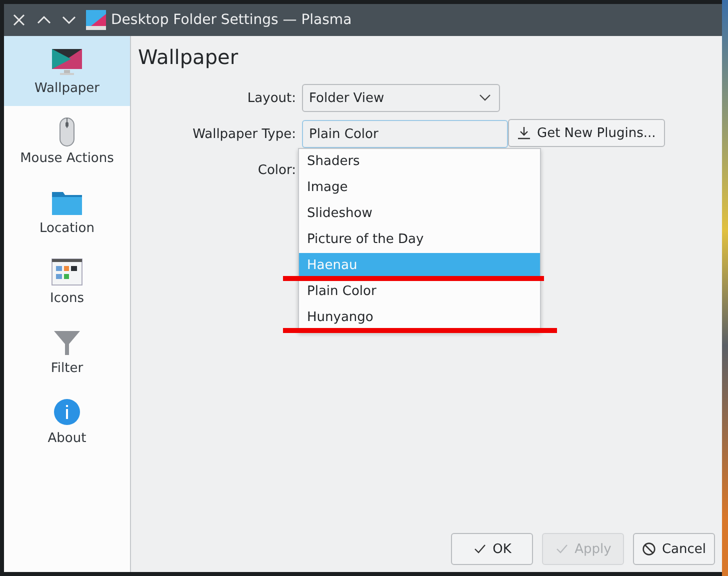  I want to click on field-label: Wallpaper Type:, so click(244, 134).